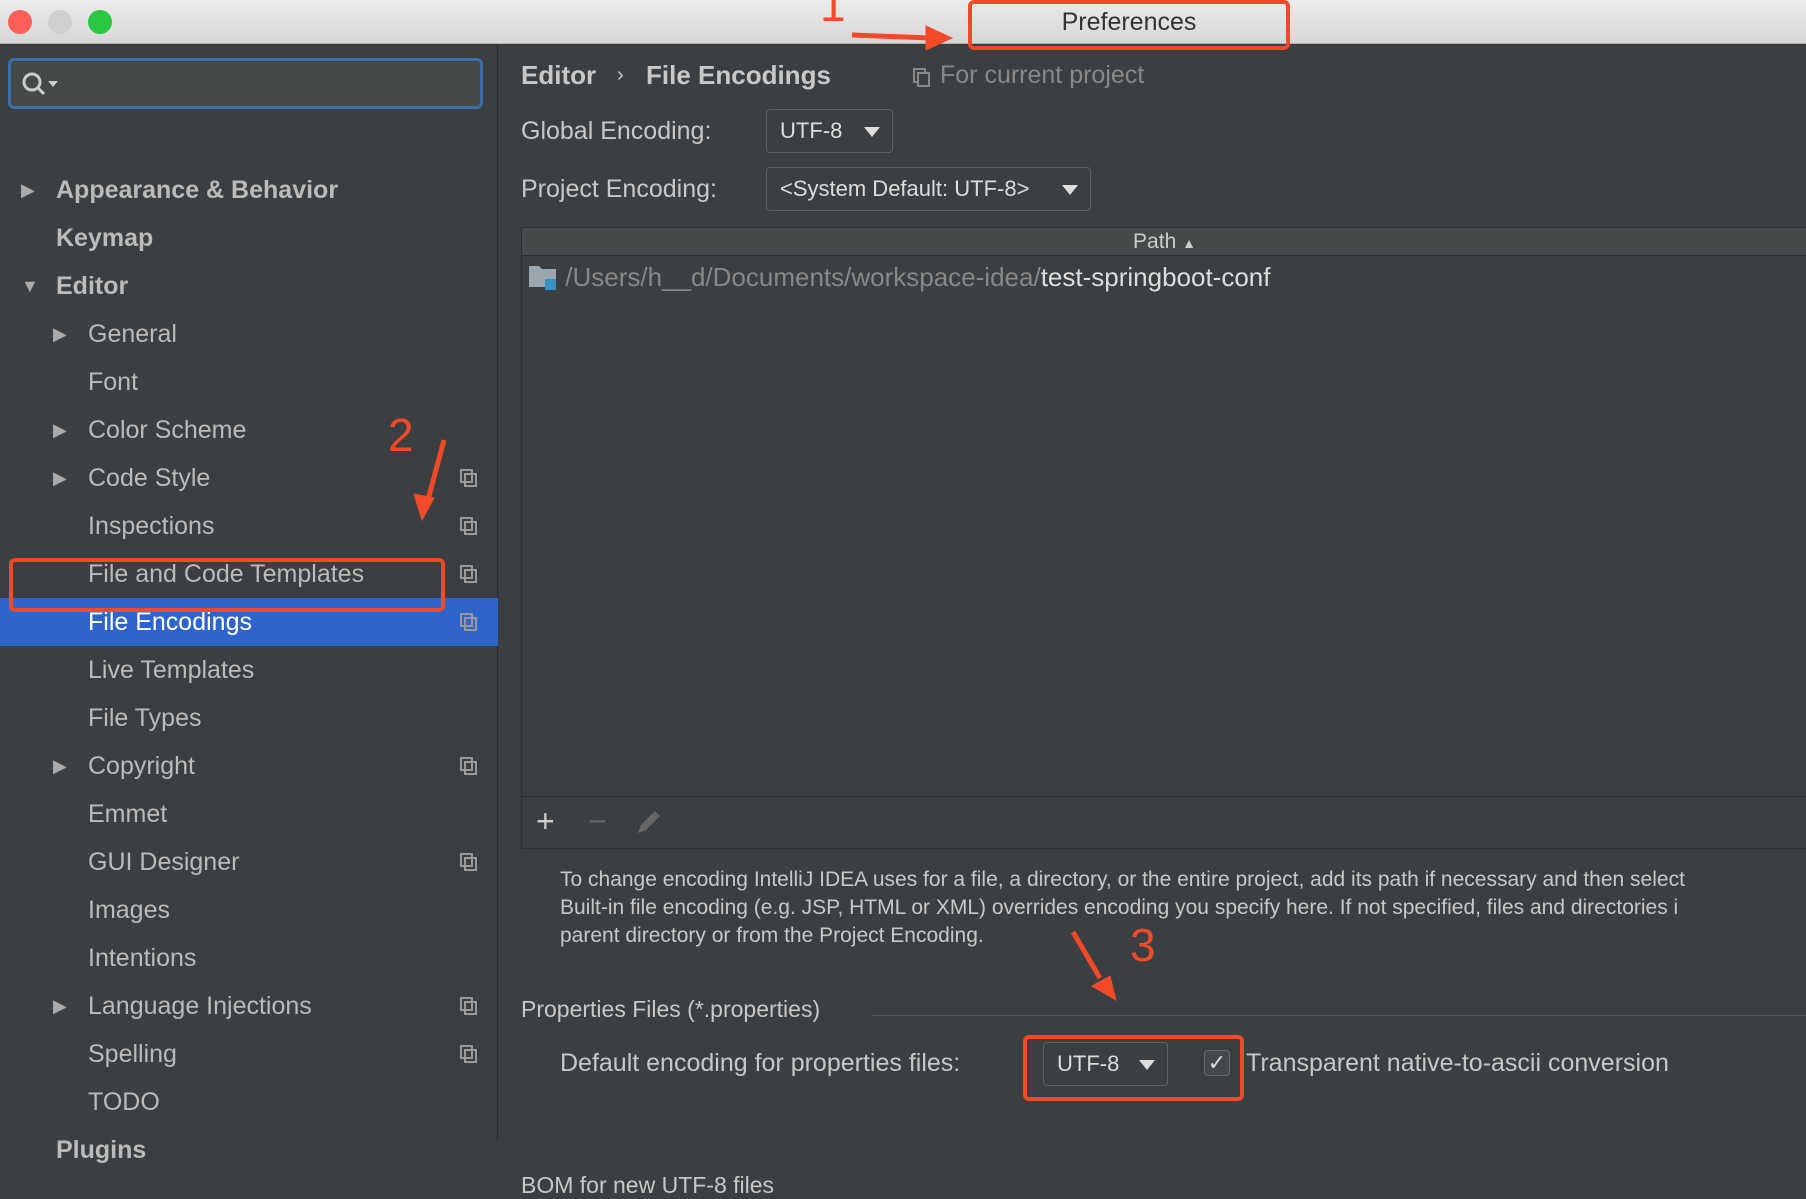 This screenshot has width=1806, height=1199. What do you see at coordinates (401, 435) in the screenshot?
I see `annotation-number-2: 2` at bounding box center [401, 435].